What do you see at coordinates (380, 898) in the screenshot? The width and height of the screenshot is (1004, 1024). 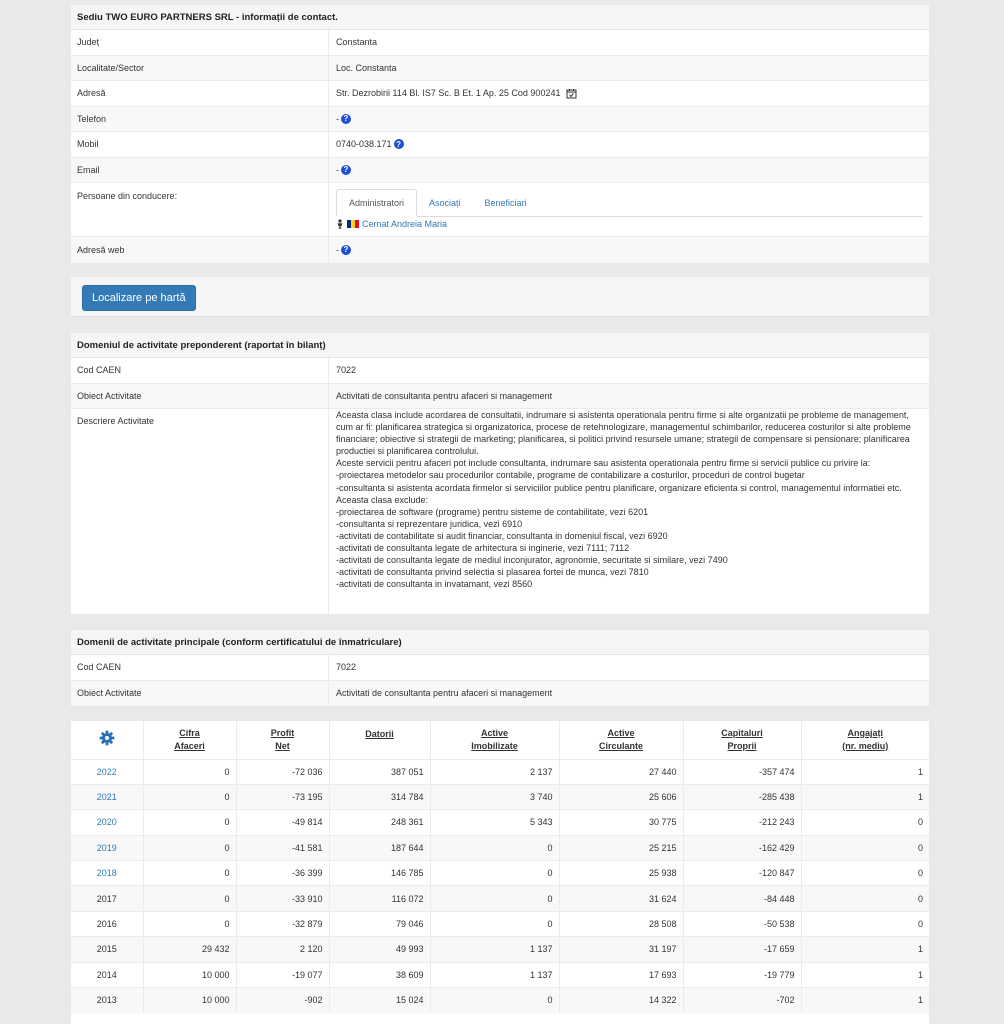 I see `value-cell: 116 072` at bounding box center [380, 898].